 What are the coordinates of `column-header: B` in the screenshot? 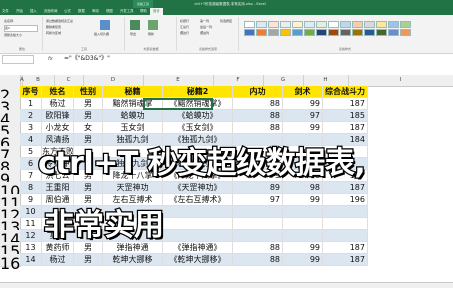 It's located at (38, 80).